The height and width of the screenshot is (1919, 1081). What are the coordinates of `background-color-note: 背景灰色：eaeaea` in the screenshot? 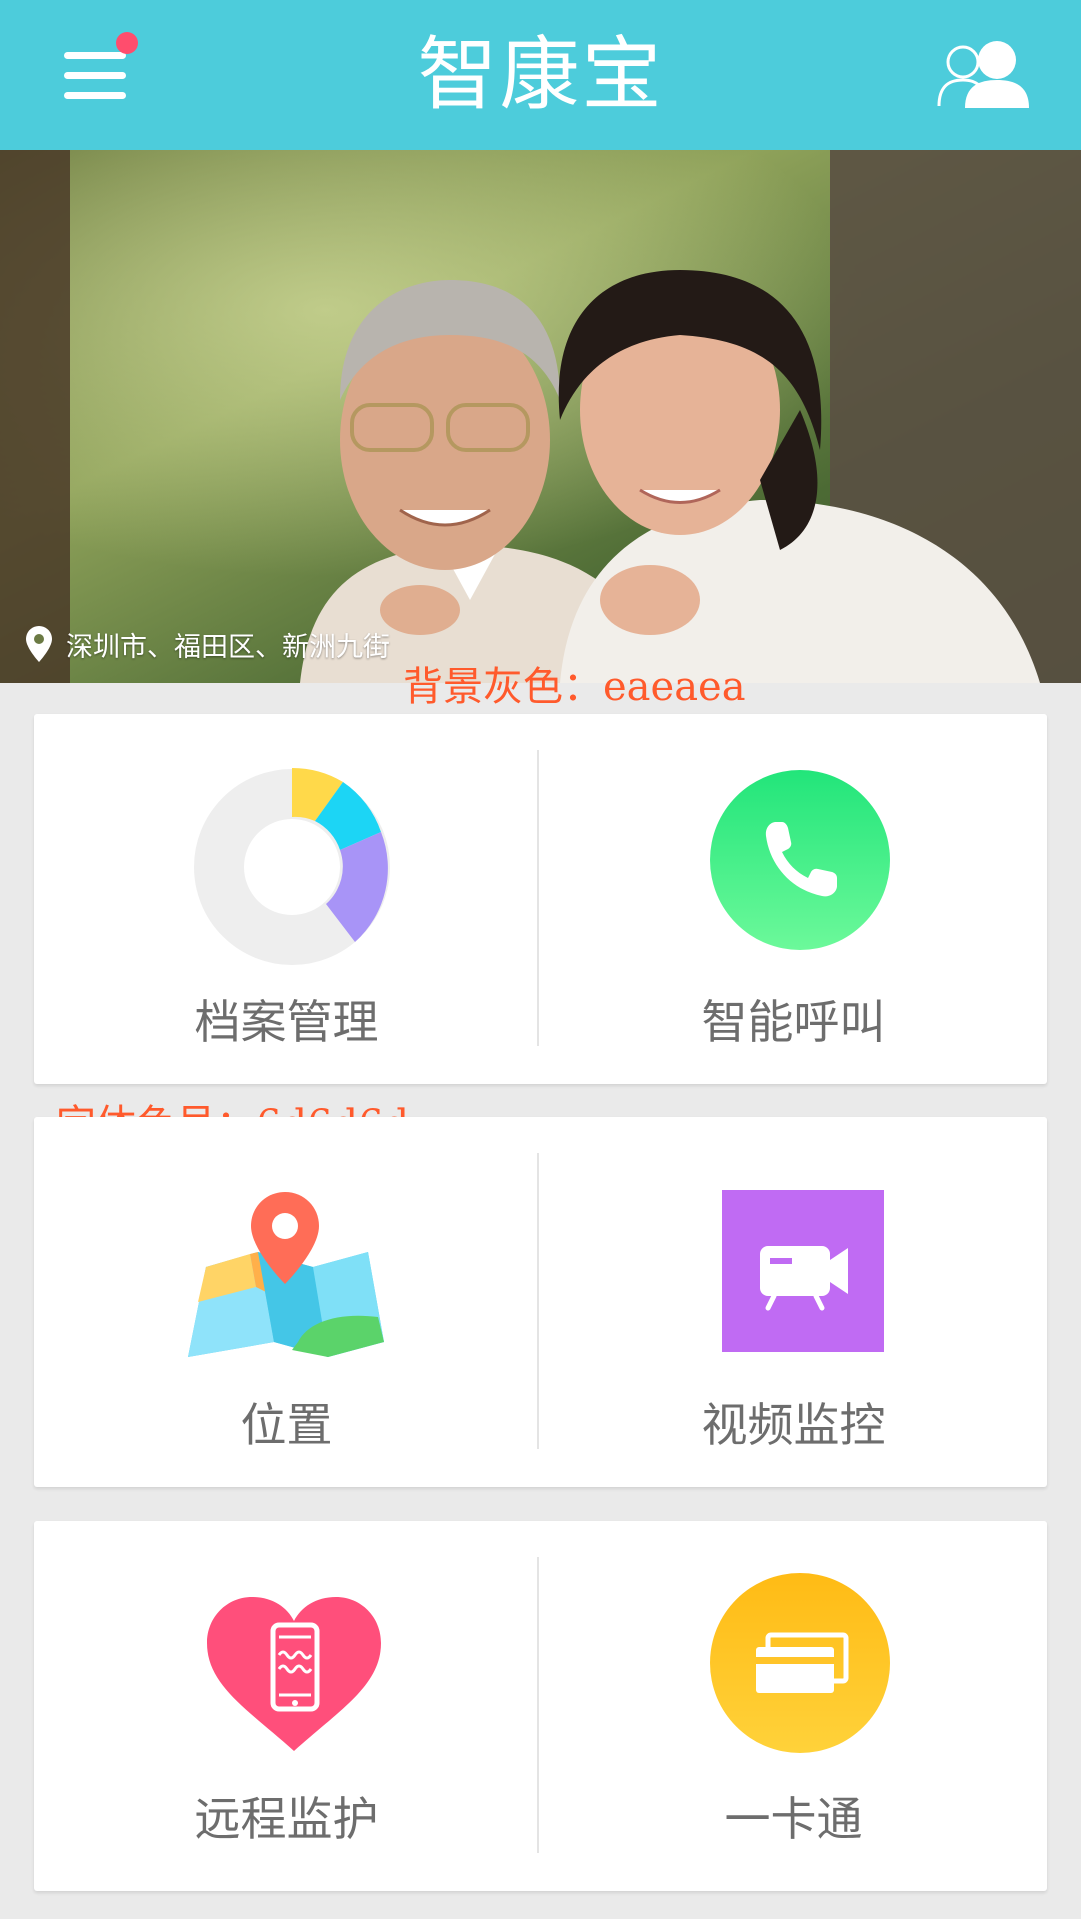 It's located at (574, 687).